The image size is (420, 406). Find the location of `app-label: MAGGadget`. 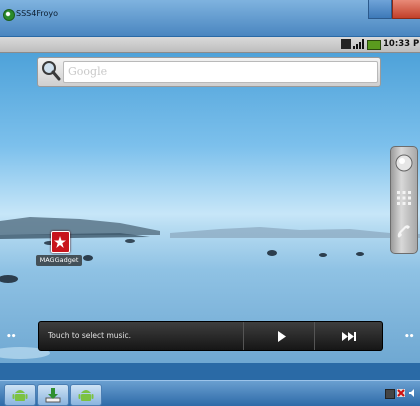

app-label: MAGGadget is located at coordinates (59, 260).